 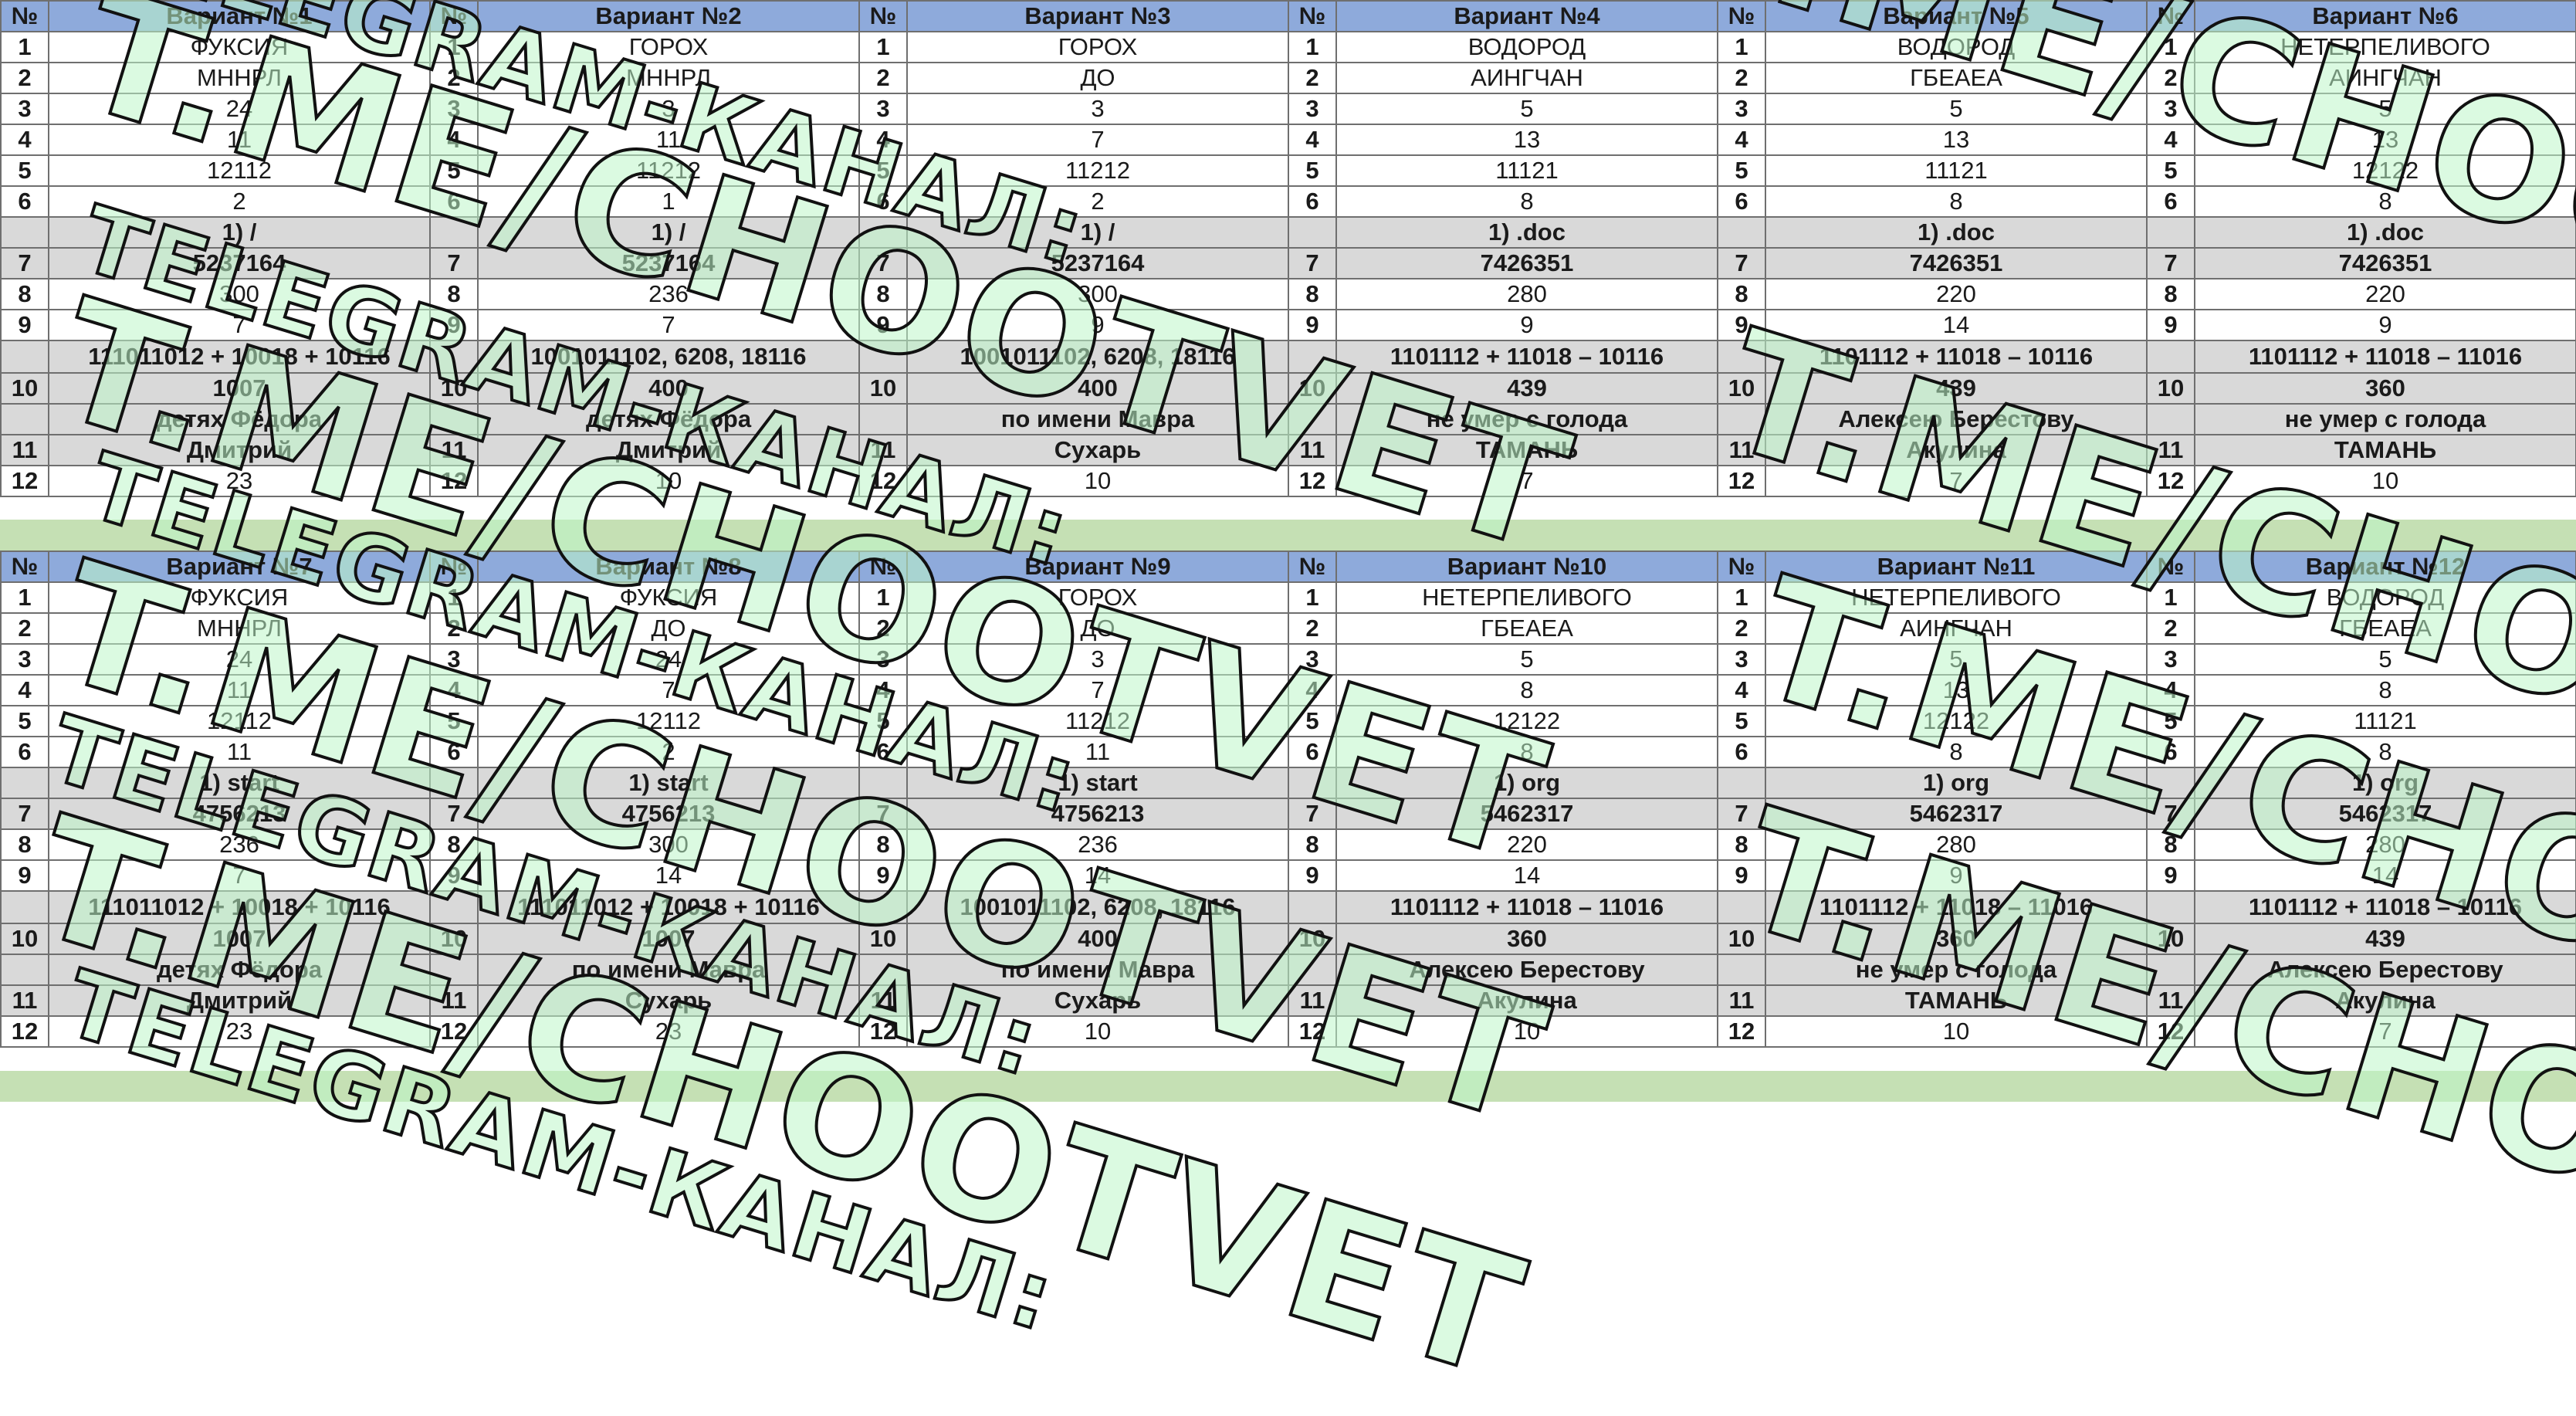 I want to click on variant-title-cell: Вариант №9, so click(x=1097, y=567).